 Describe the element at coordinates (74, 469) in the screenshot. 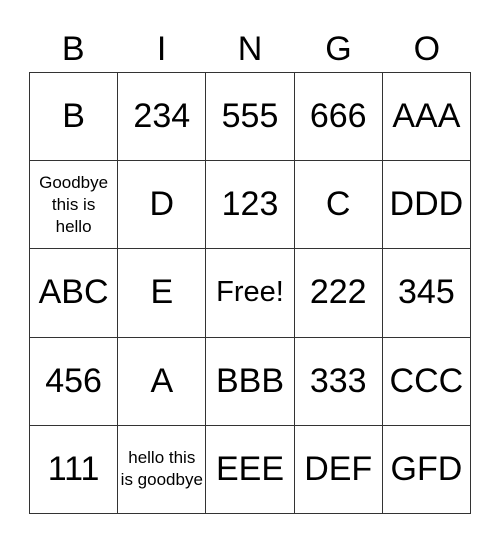

I see `bingo-cell: 111` at that location.